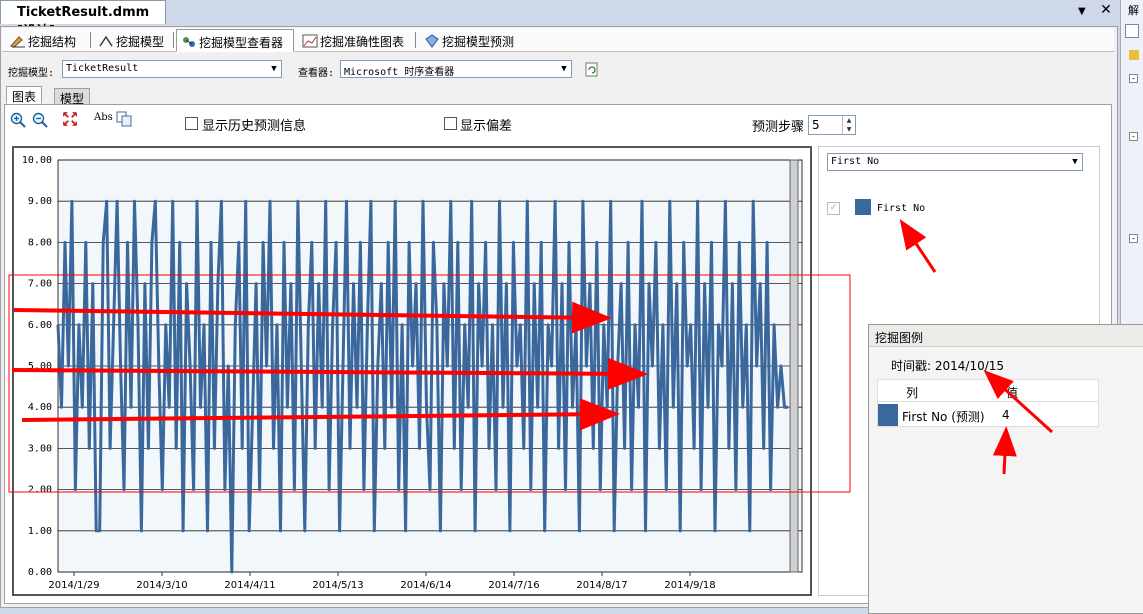 Image resolution: width=1143 pixels, height=614 pixels. What do you see at coordinates (40, 120) in the screenshot?
I see `zoom-out-icon` at bounding box center [40, 120].